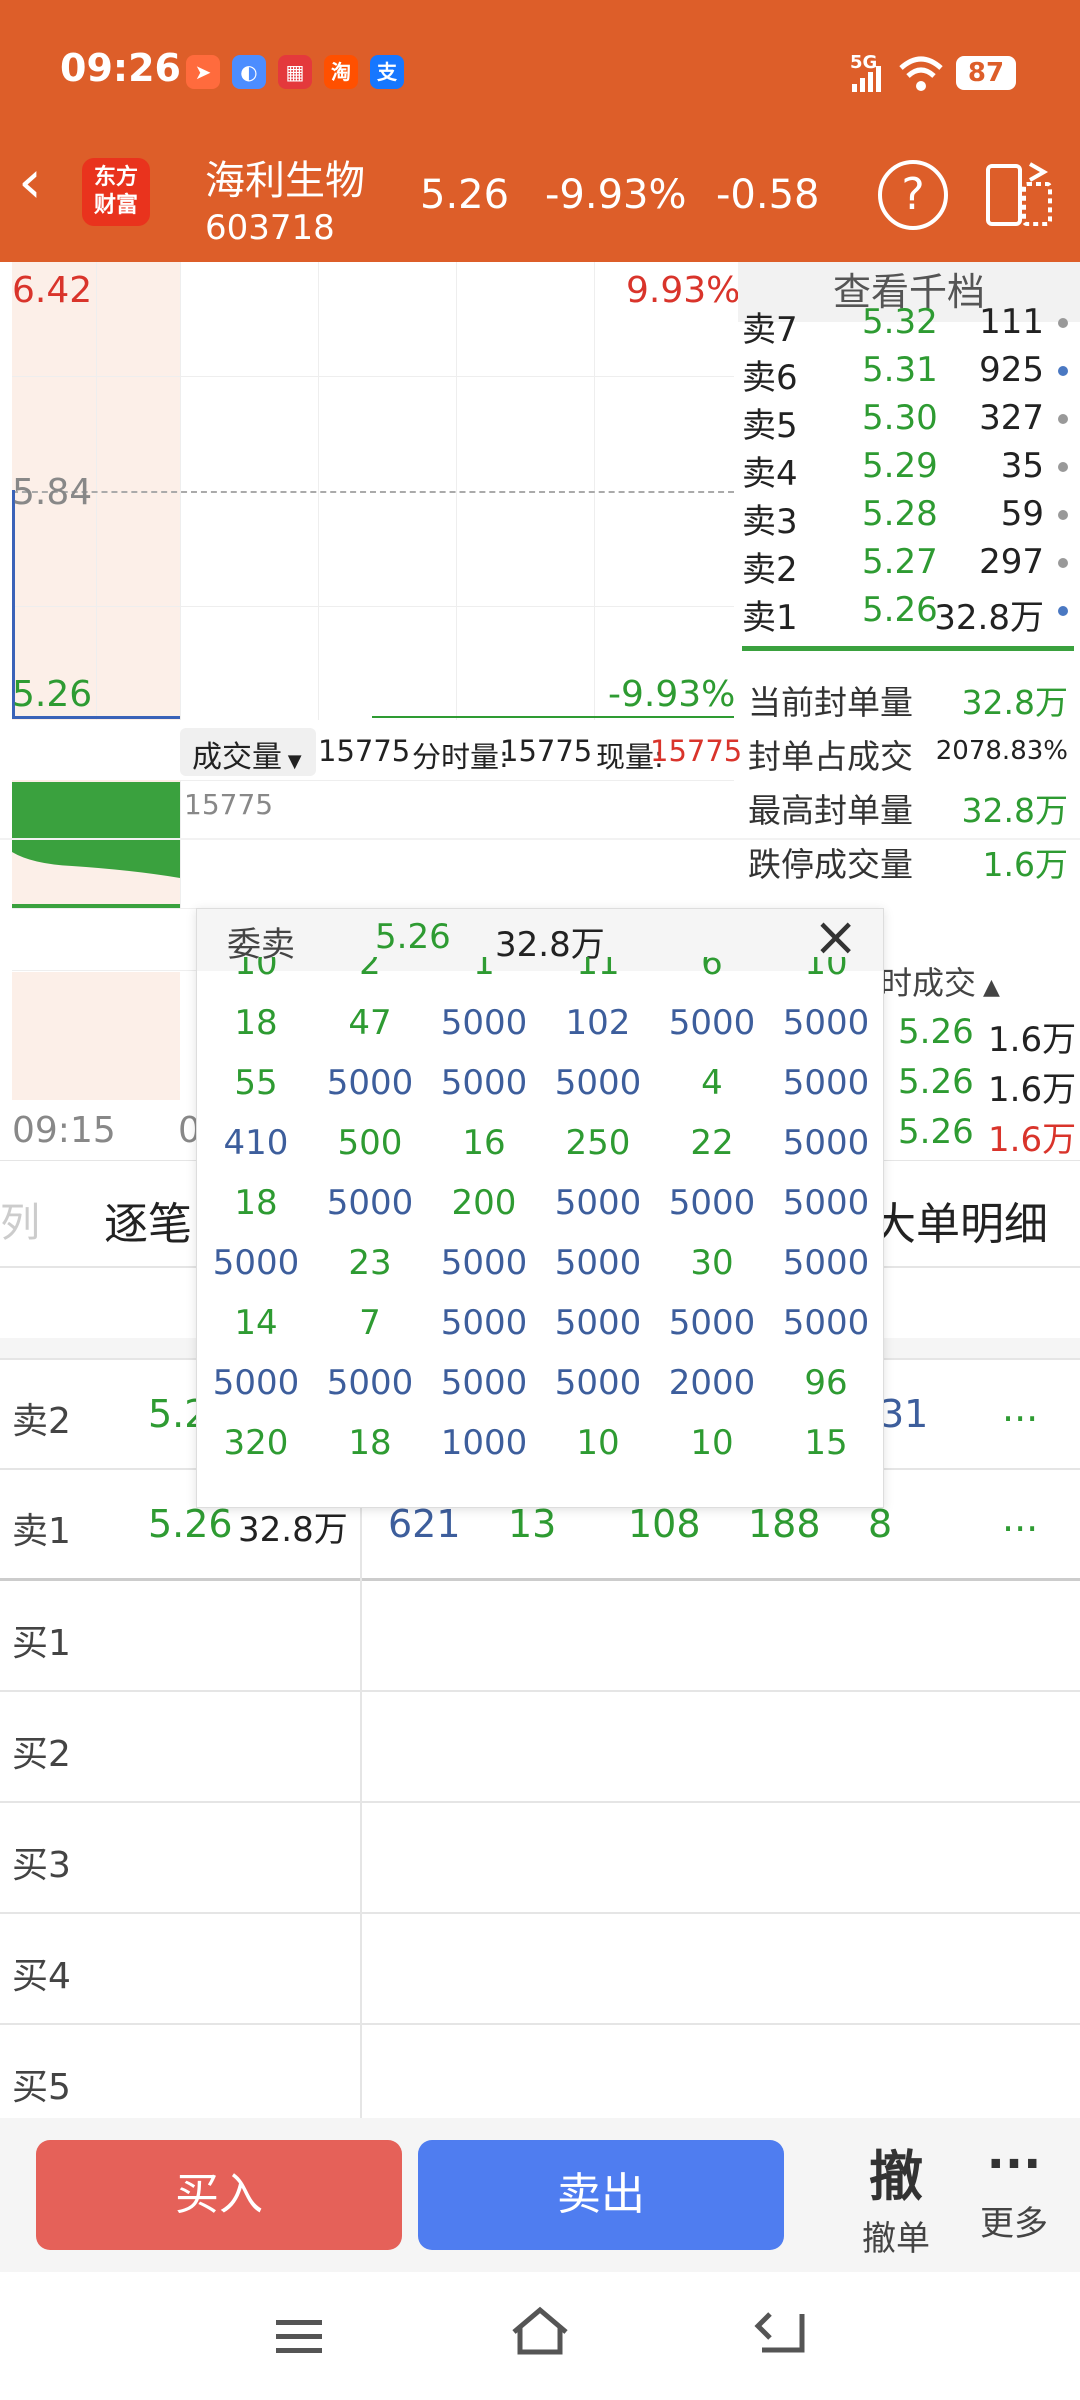 The image size is (1080, 2400). What do you see at coordinates (115, 177) in the screenshot?
I see `logo-line1: 东方` at bounding box center [115, 177].